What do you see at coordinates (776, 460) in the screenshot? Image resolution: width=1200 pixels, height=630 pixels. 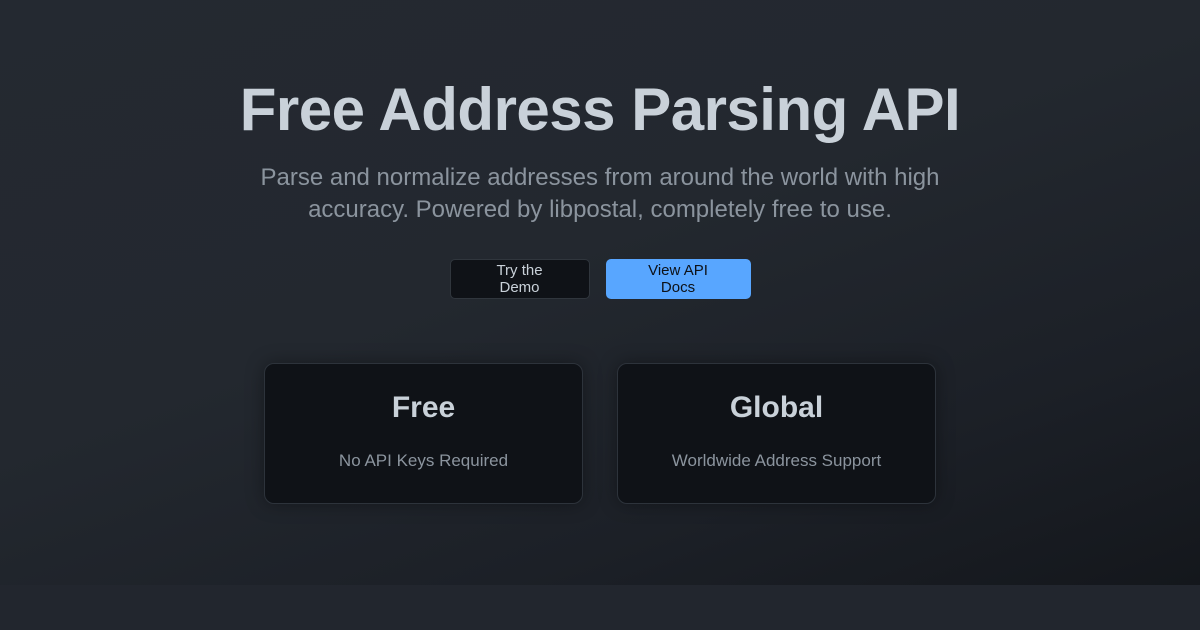 I see `feature-card-description: Worldwide Address Support` at bounding box center [776, 460].